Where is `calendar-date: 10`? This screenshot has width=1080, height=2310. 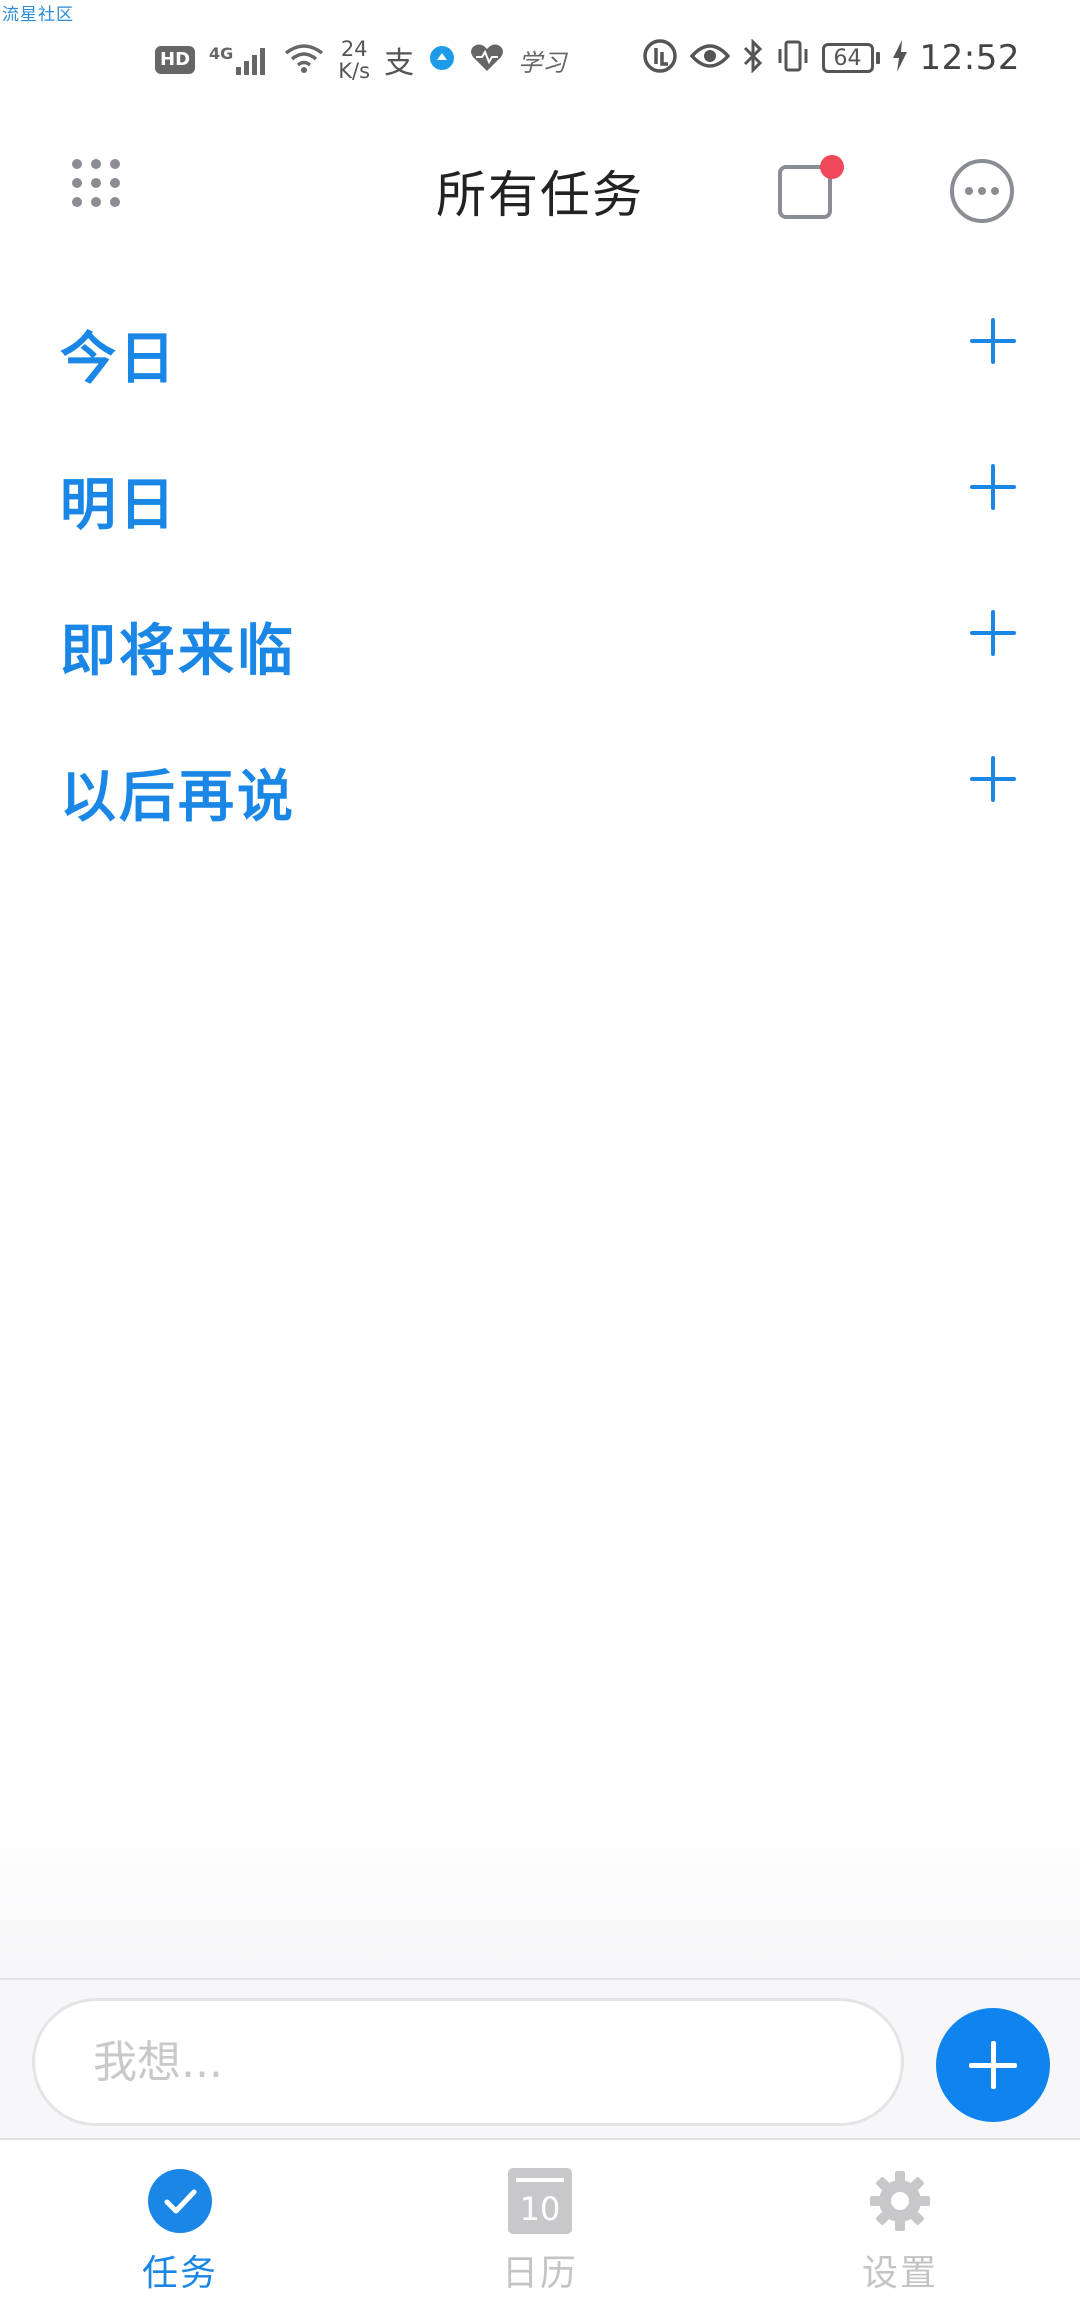 calendar-date: 10 is located at coordinates (540, 2209).